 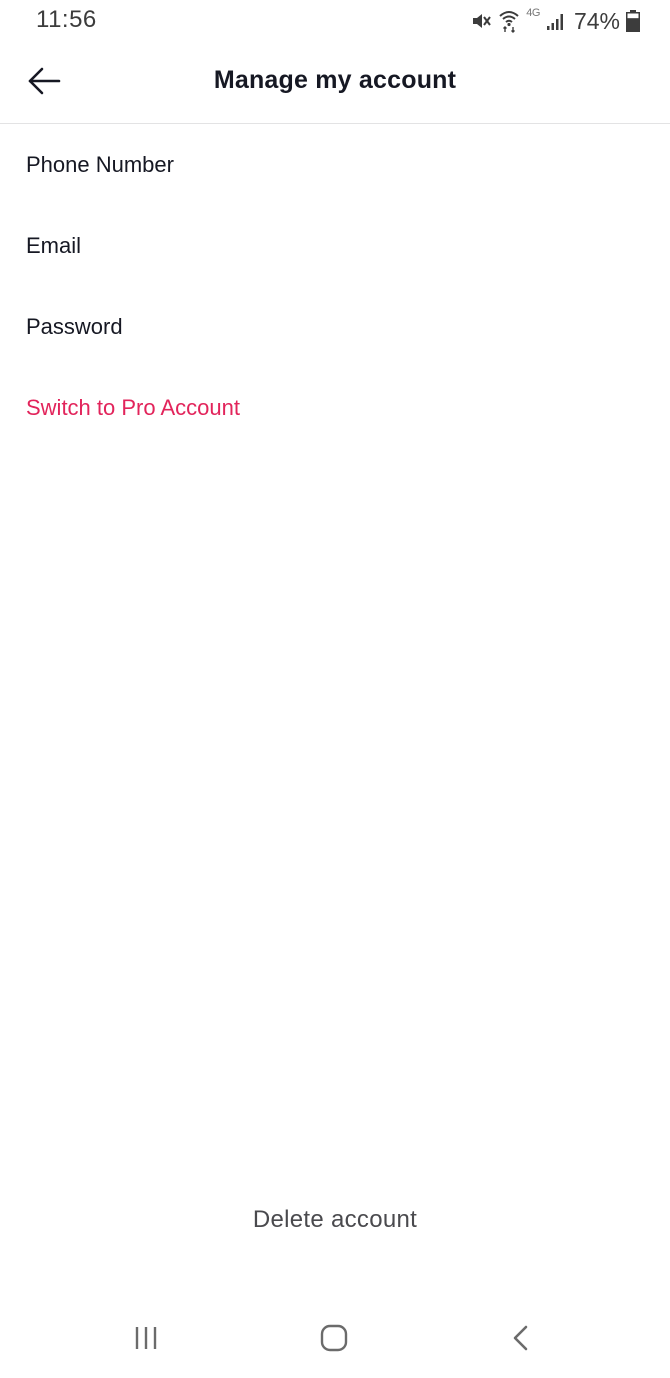 I want to click on home-icon, so click(x=334, y=1340).